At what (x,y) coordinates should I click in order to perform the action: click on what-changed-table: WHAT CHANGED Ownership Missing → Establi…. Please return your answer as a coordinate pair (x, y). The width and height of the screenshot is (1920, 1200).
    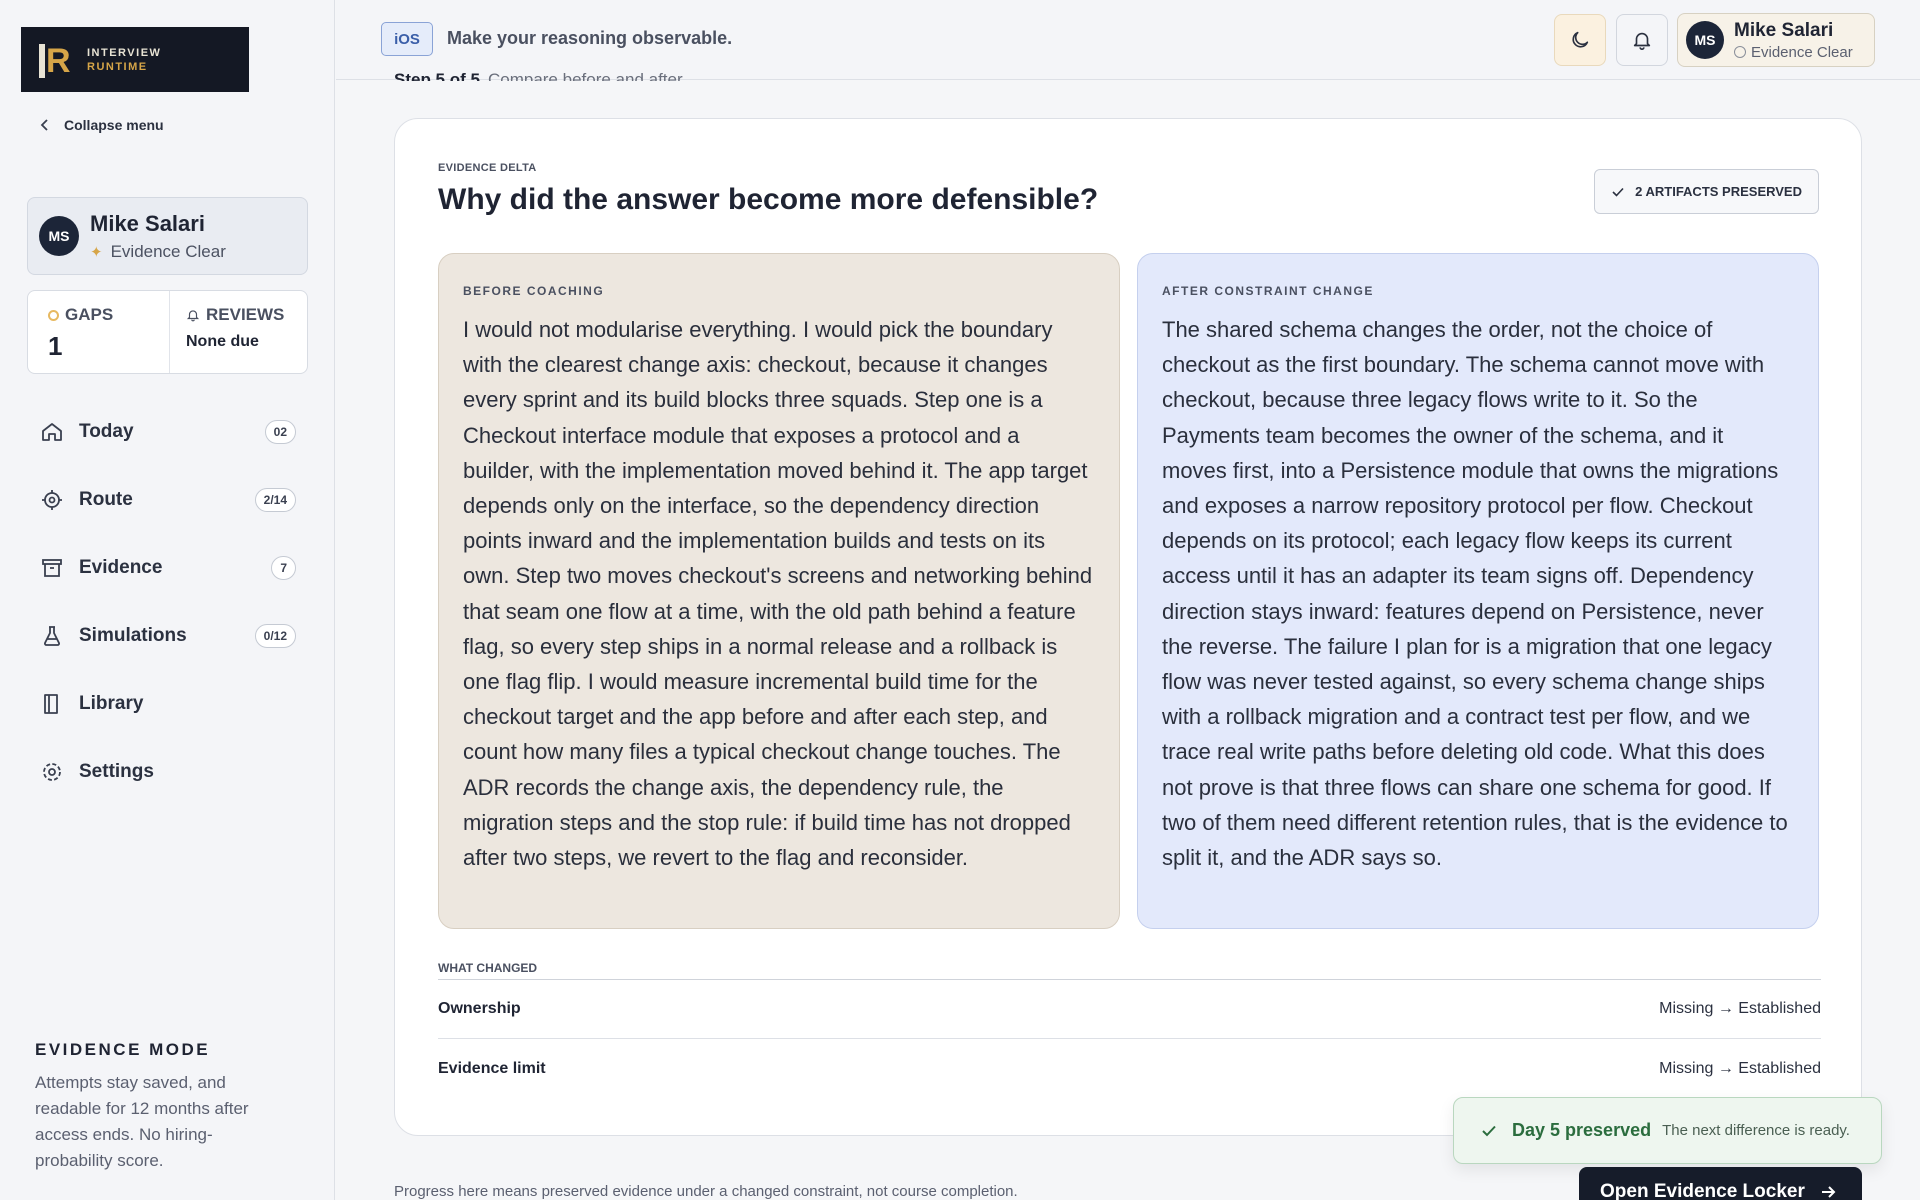
    Looking at the image, I should click on (1129, 1029).